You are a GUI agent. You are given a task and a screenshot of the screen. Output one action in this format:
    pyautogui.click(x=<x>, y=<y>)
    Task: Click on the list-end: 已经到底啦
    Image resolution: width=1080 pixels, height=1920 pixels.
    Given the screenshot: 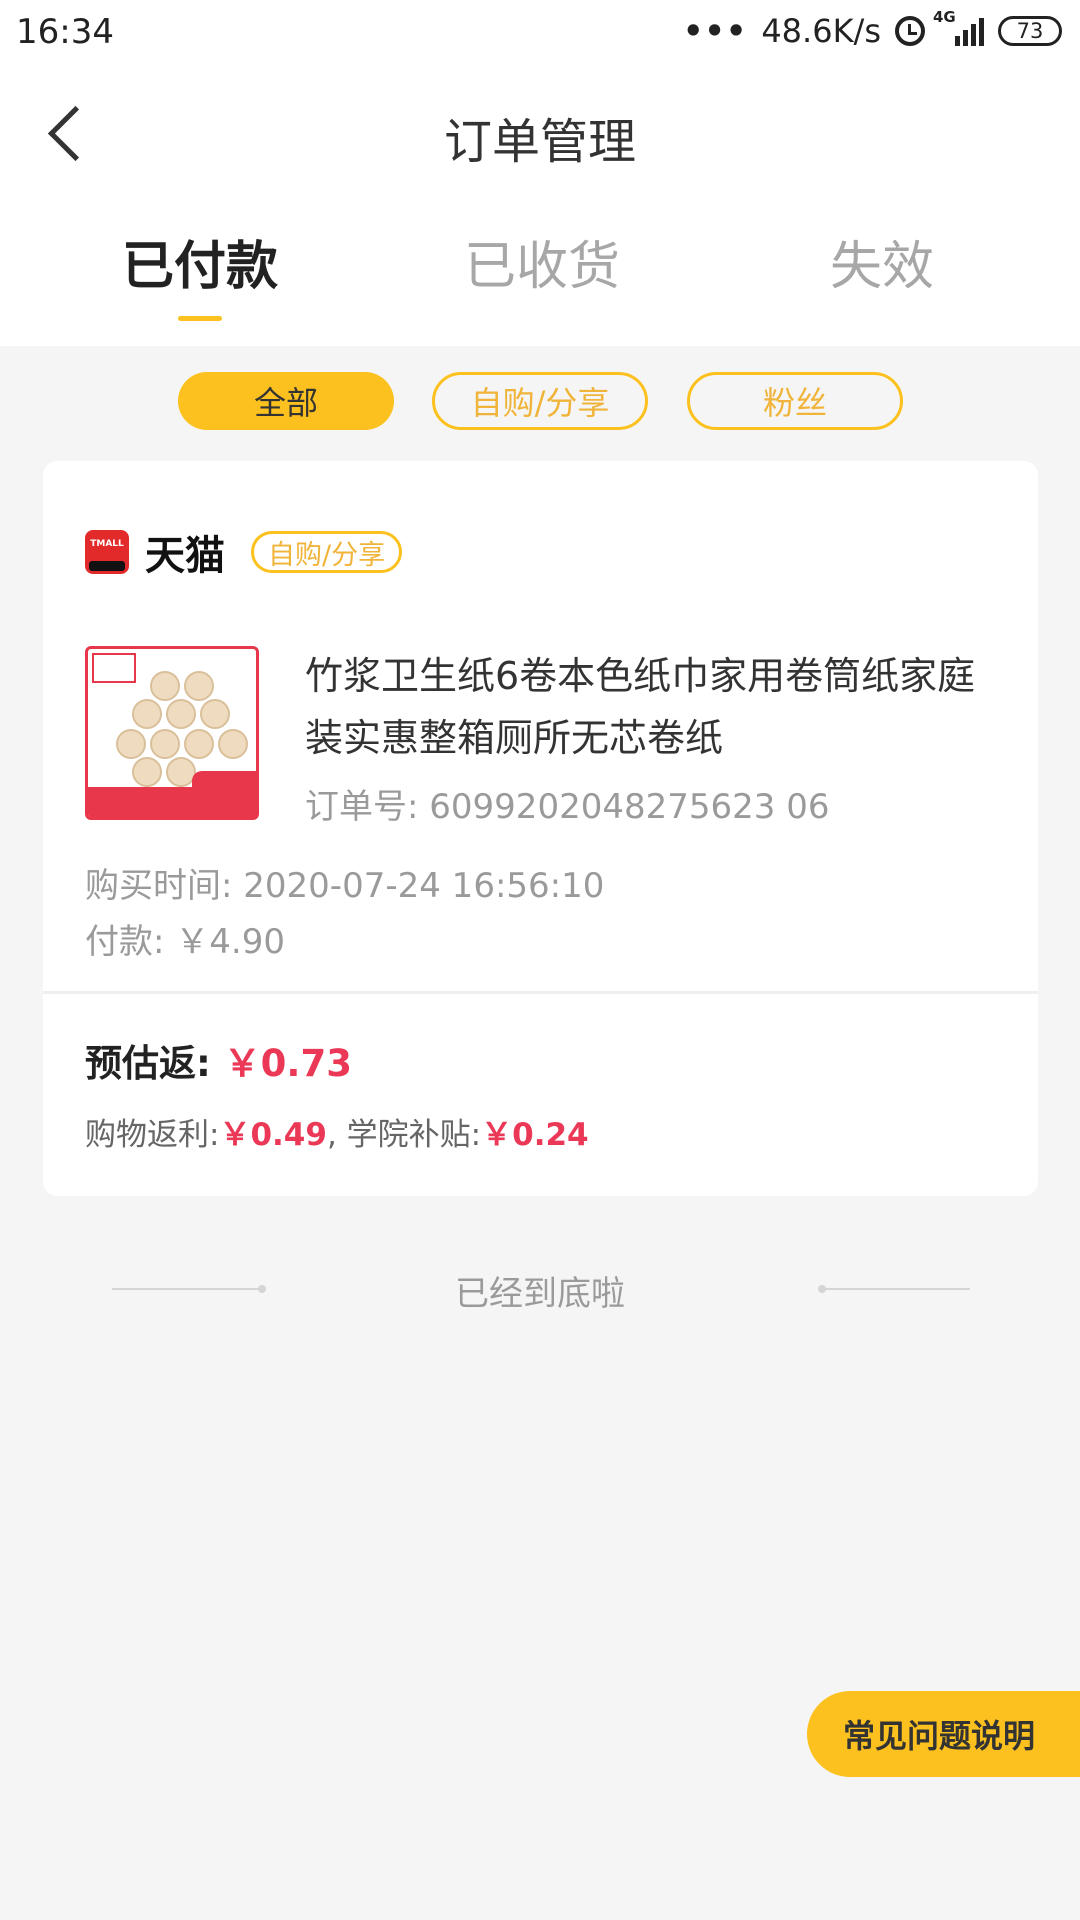 What is the action you would take?
    pyautogui.click(x=540, y=1290)
    